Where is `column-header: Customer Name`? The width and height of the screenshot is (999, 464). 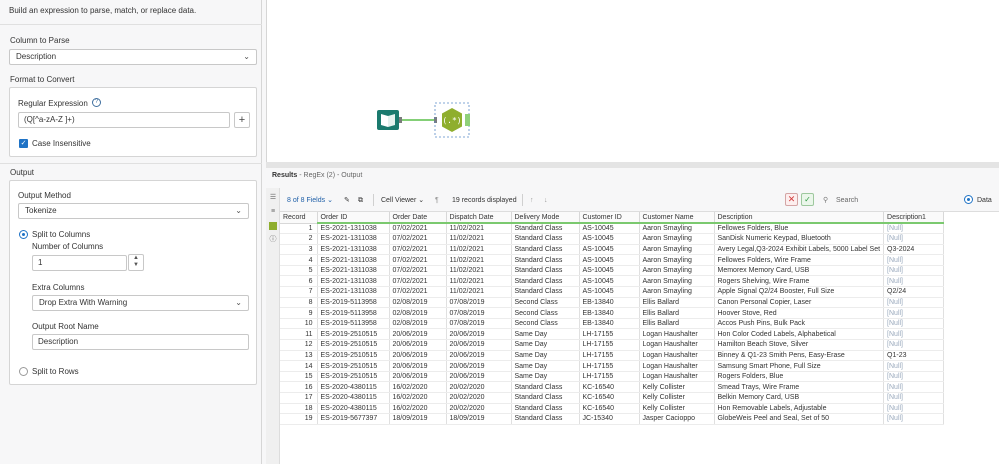 column-header: Customer Name is located at coordinates (677, 218).